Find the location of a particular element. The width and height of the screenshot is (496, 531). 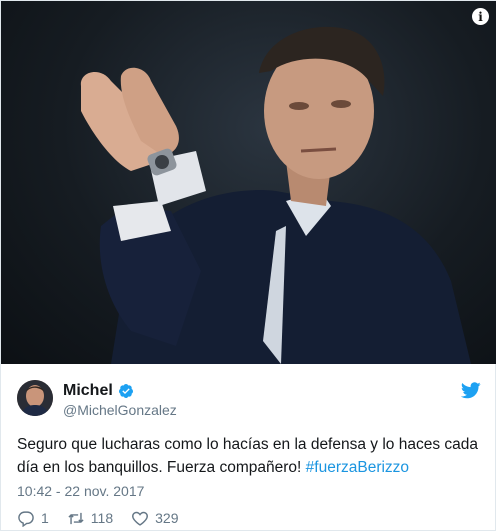

avatar-image is located at coordinates (35, 398).